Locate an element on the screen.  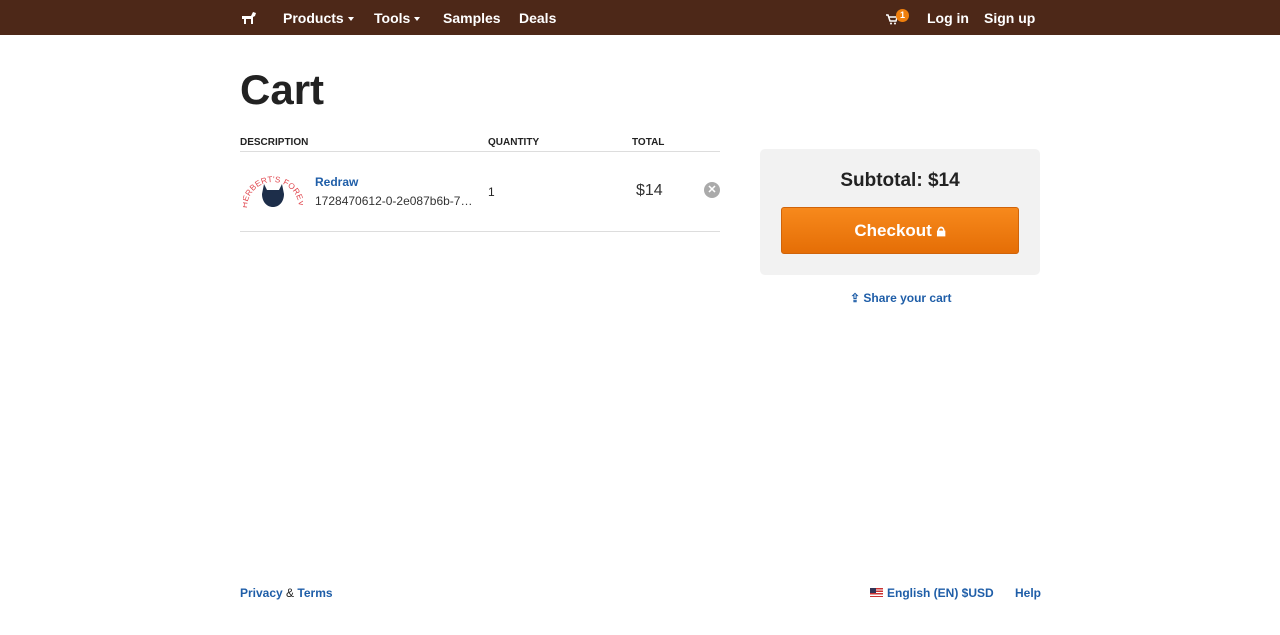
nav-tools: Tools is located at coordinates (397, 18).